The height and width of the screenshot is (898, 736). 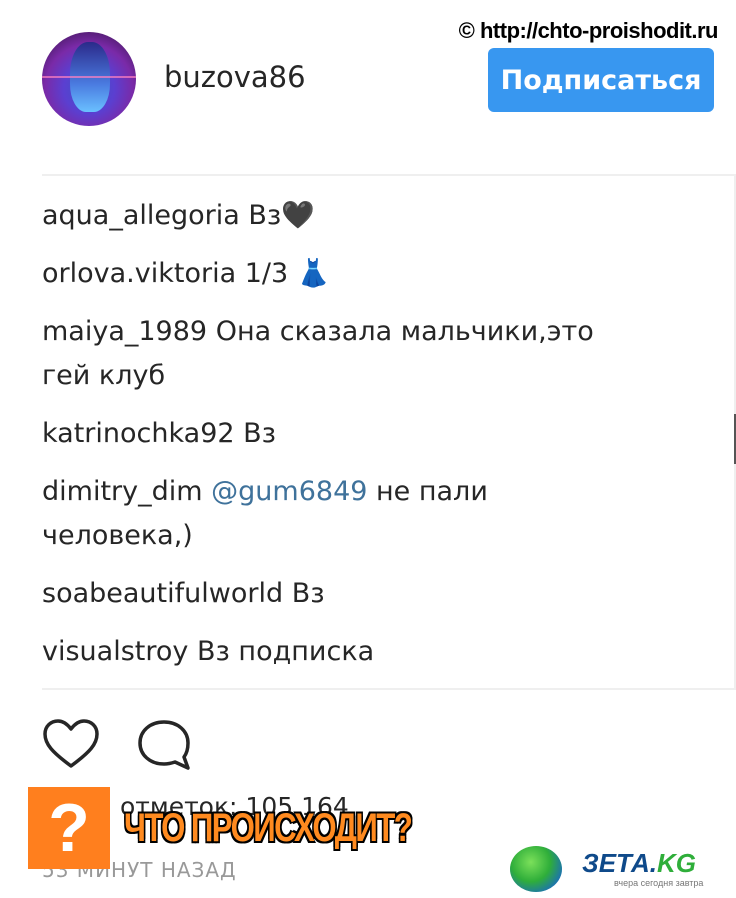 What do you see at coordinates (165, 746) in the screenshot?
I see `comment-bubble-icon` at bounding box center [165, 746].